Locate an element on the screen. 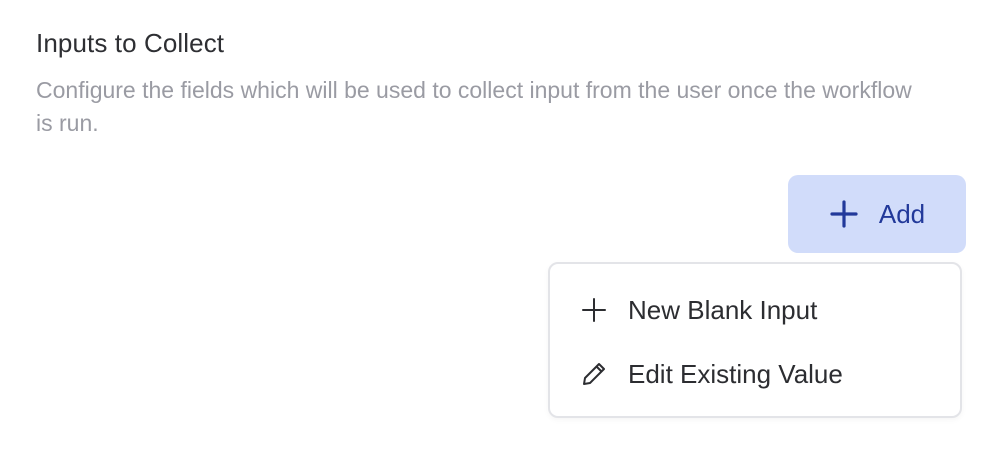  add-button: Add is located at coordinates (877, 214).